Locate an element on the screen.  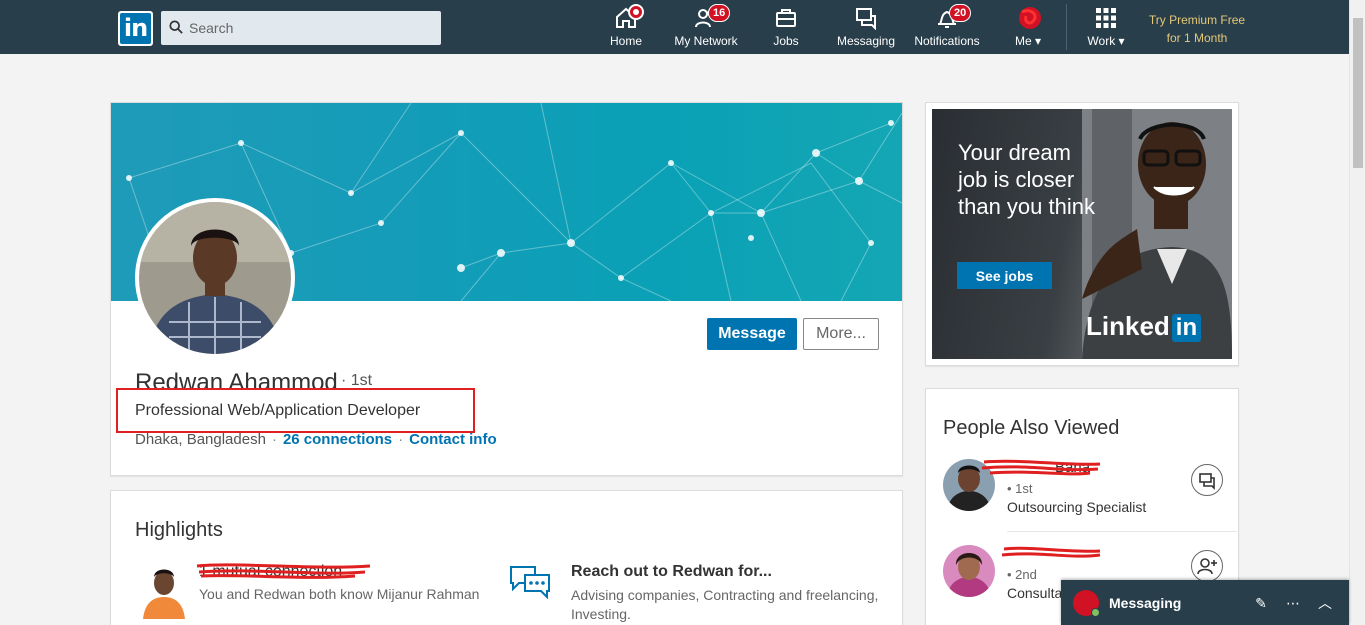
linkedin-logo-mark: in is located at coordinates (135, 28).